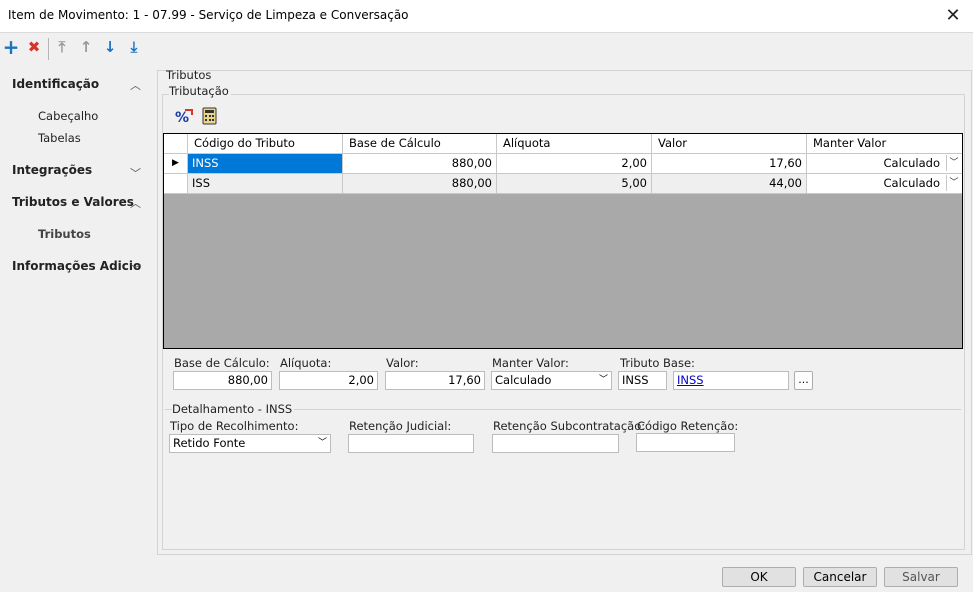 The height and width of the screenshot is (592, 973). I want to click on manter-label: Manter Valor:, so click(530, 363).